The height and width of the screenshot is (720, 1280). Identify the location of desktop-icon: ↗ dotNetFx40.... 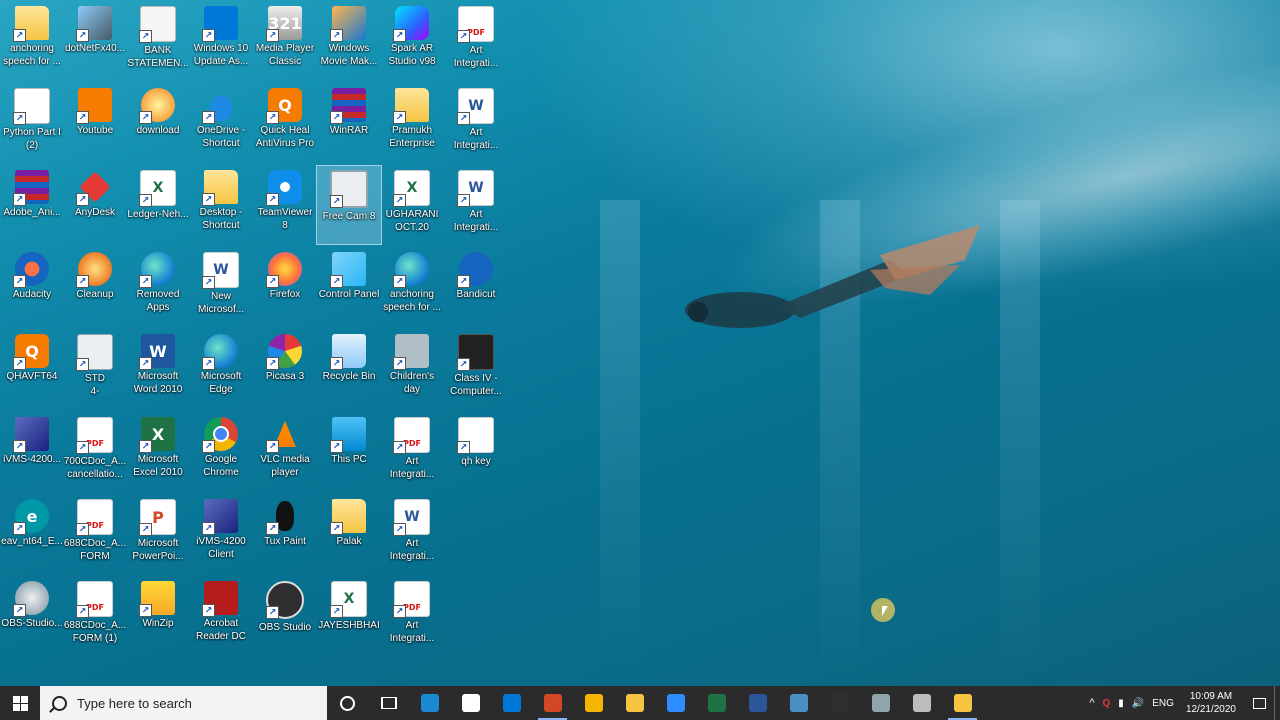
(95, 41).